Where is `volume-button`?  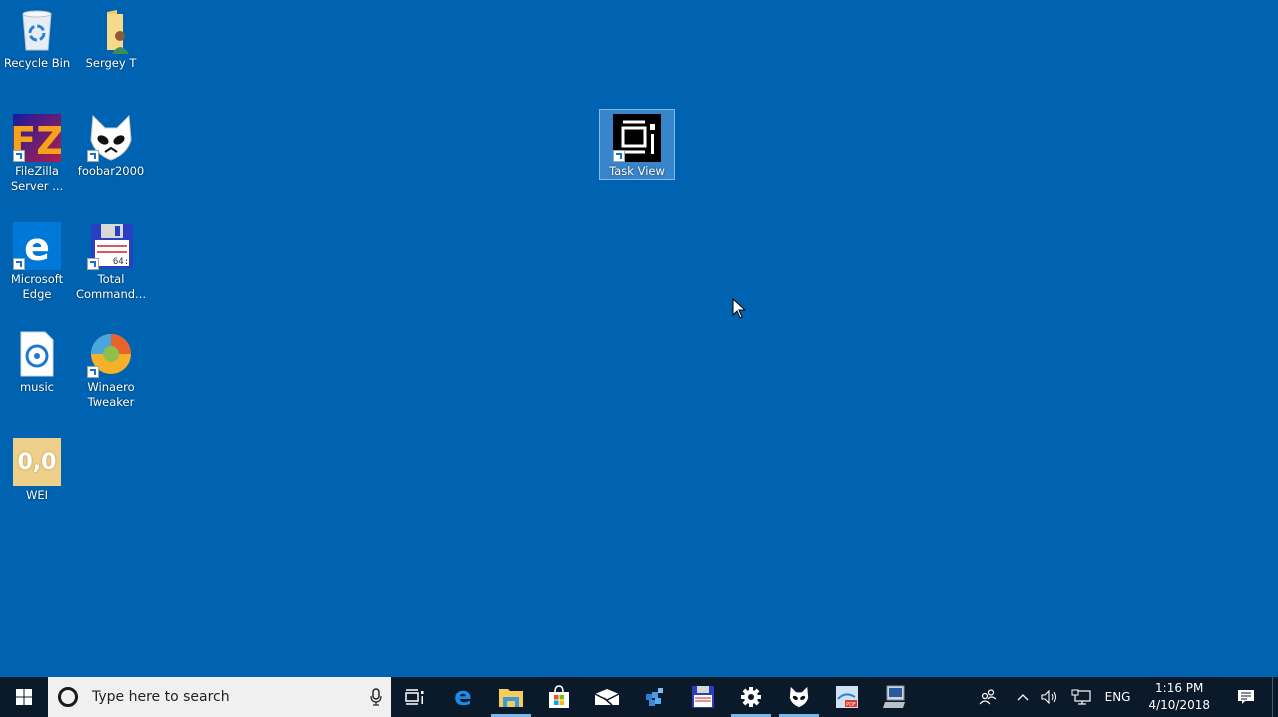
volume-button is located at coordinates (1050, 697).